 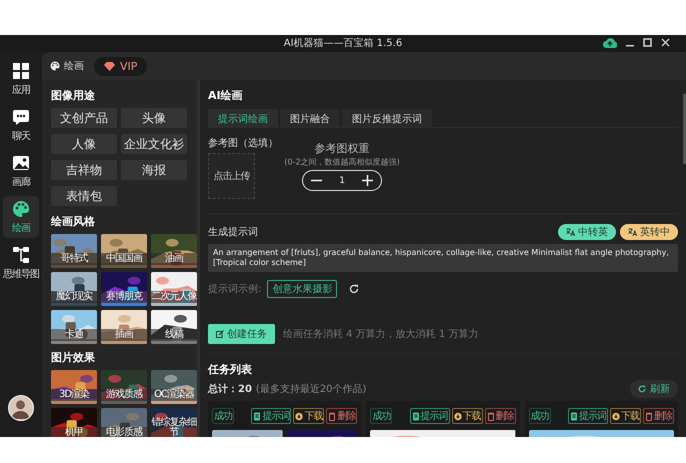 I want to click on chat-icon, so click(x=21, y=117).